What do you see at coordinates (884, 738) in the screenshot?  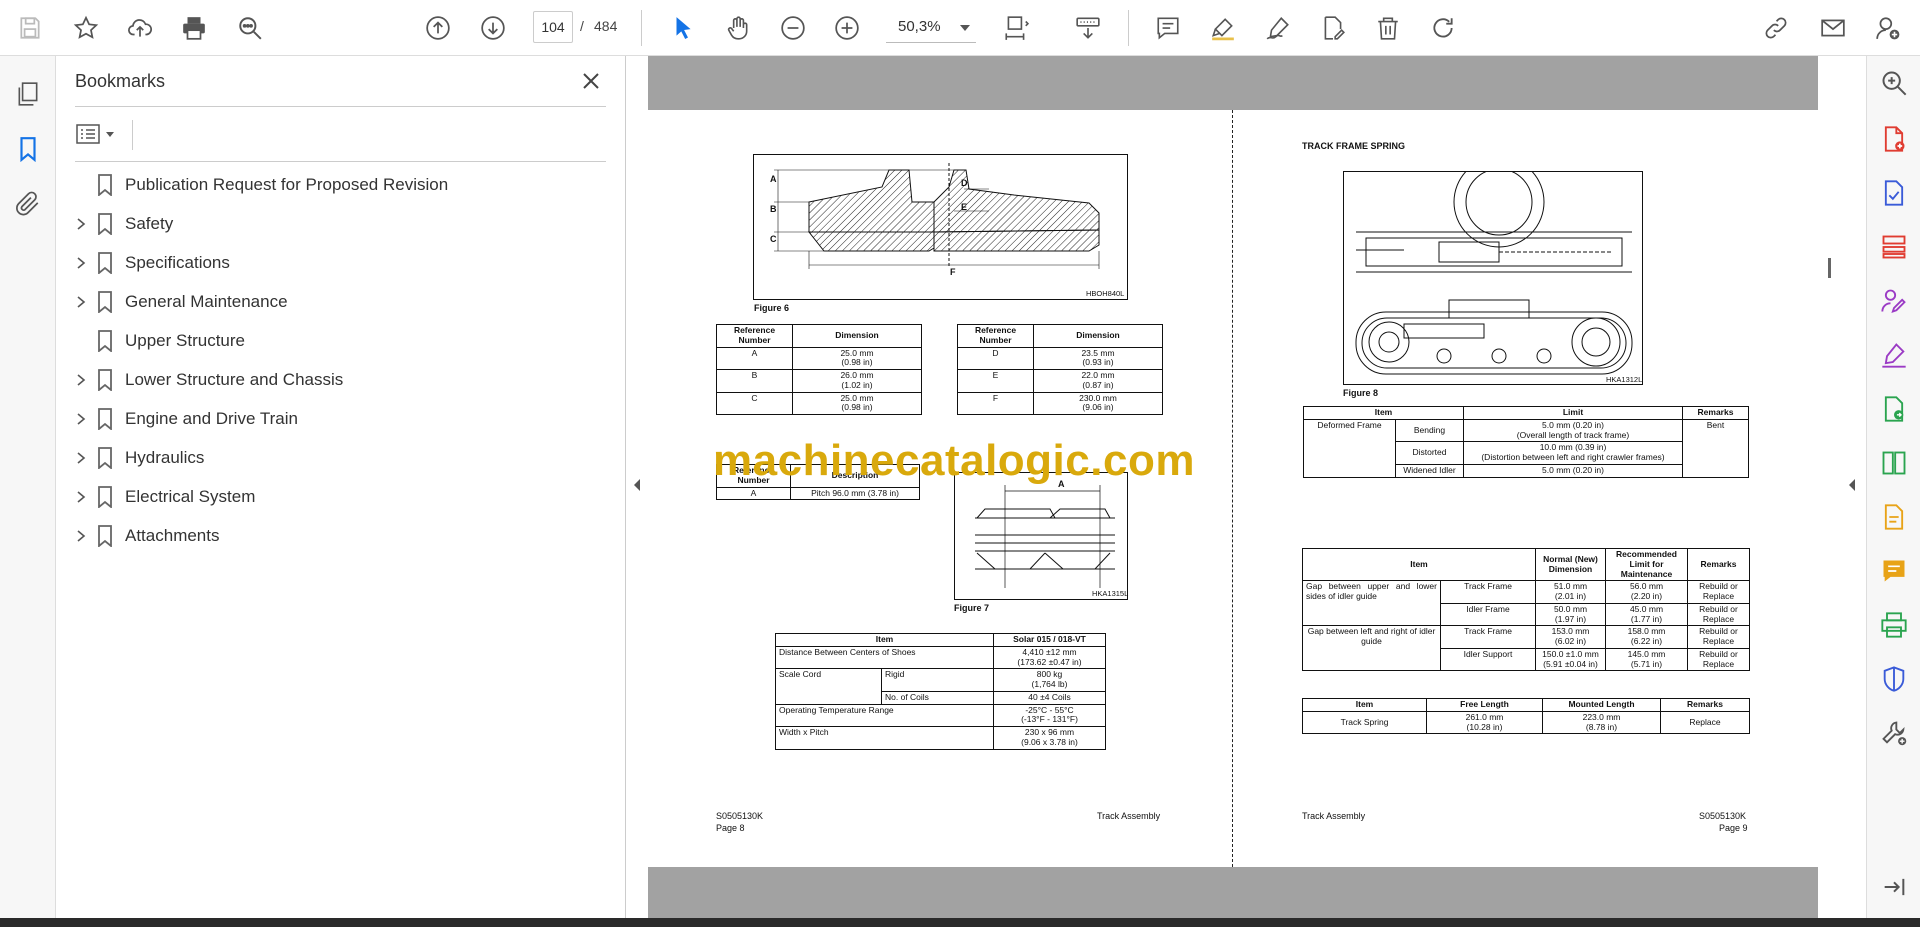 I see `table-cell: Width x Pitch` at bounding box center [884, 738].